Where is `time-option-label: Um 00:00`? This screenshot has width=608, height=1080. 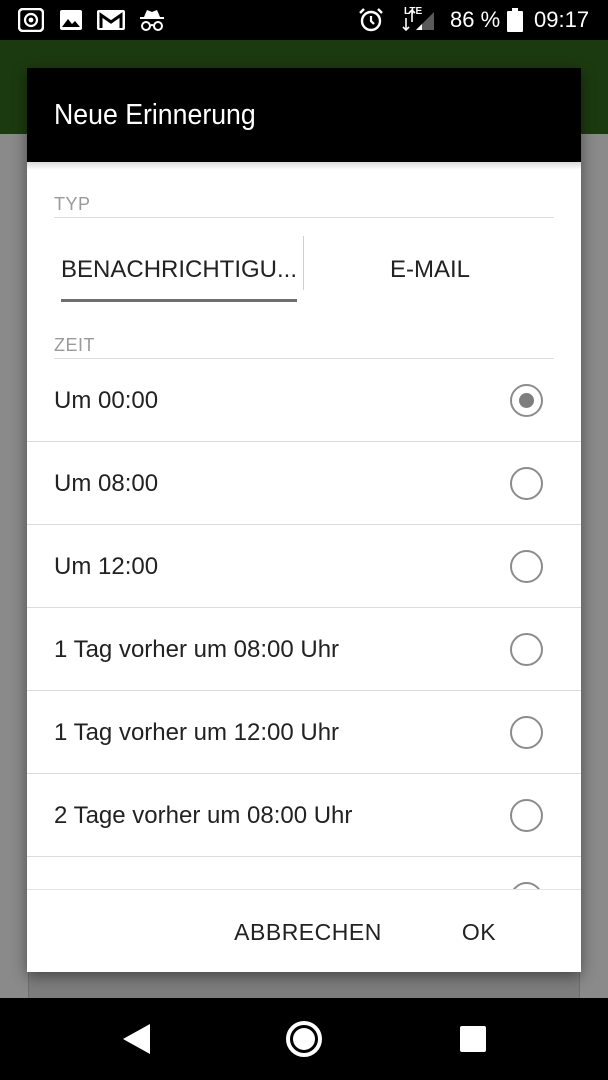
time-option-label: Um 00:00 is located at coordinates (106, 400).